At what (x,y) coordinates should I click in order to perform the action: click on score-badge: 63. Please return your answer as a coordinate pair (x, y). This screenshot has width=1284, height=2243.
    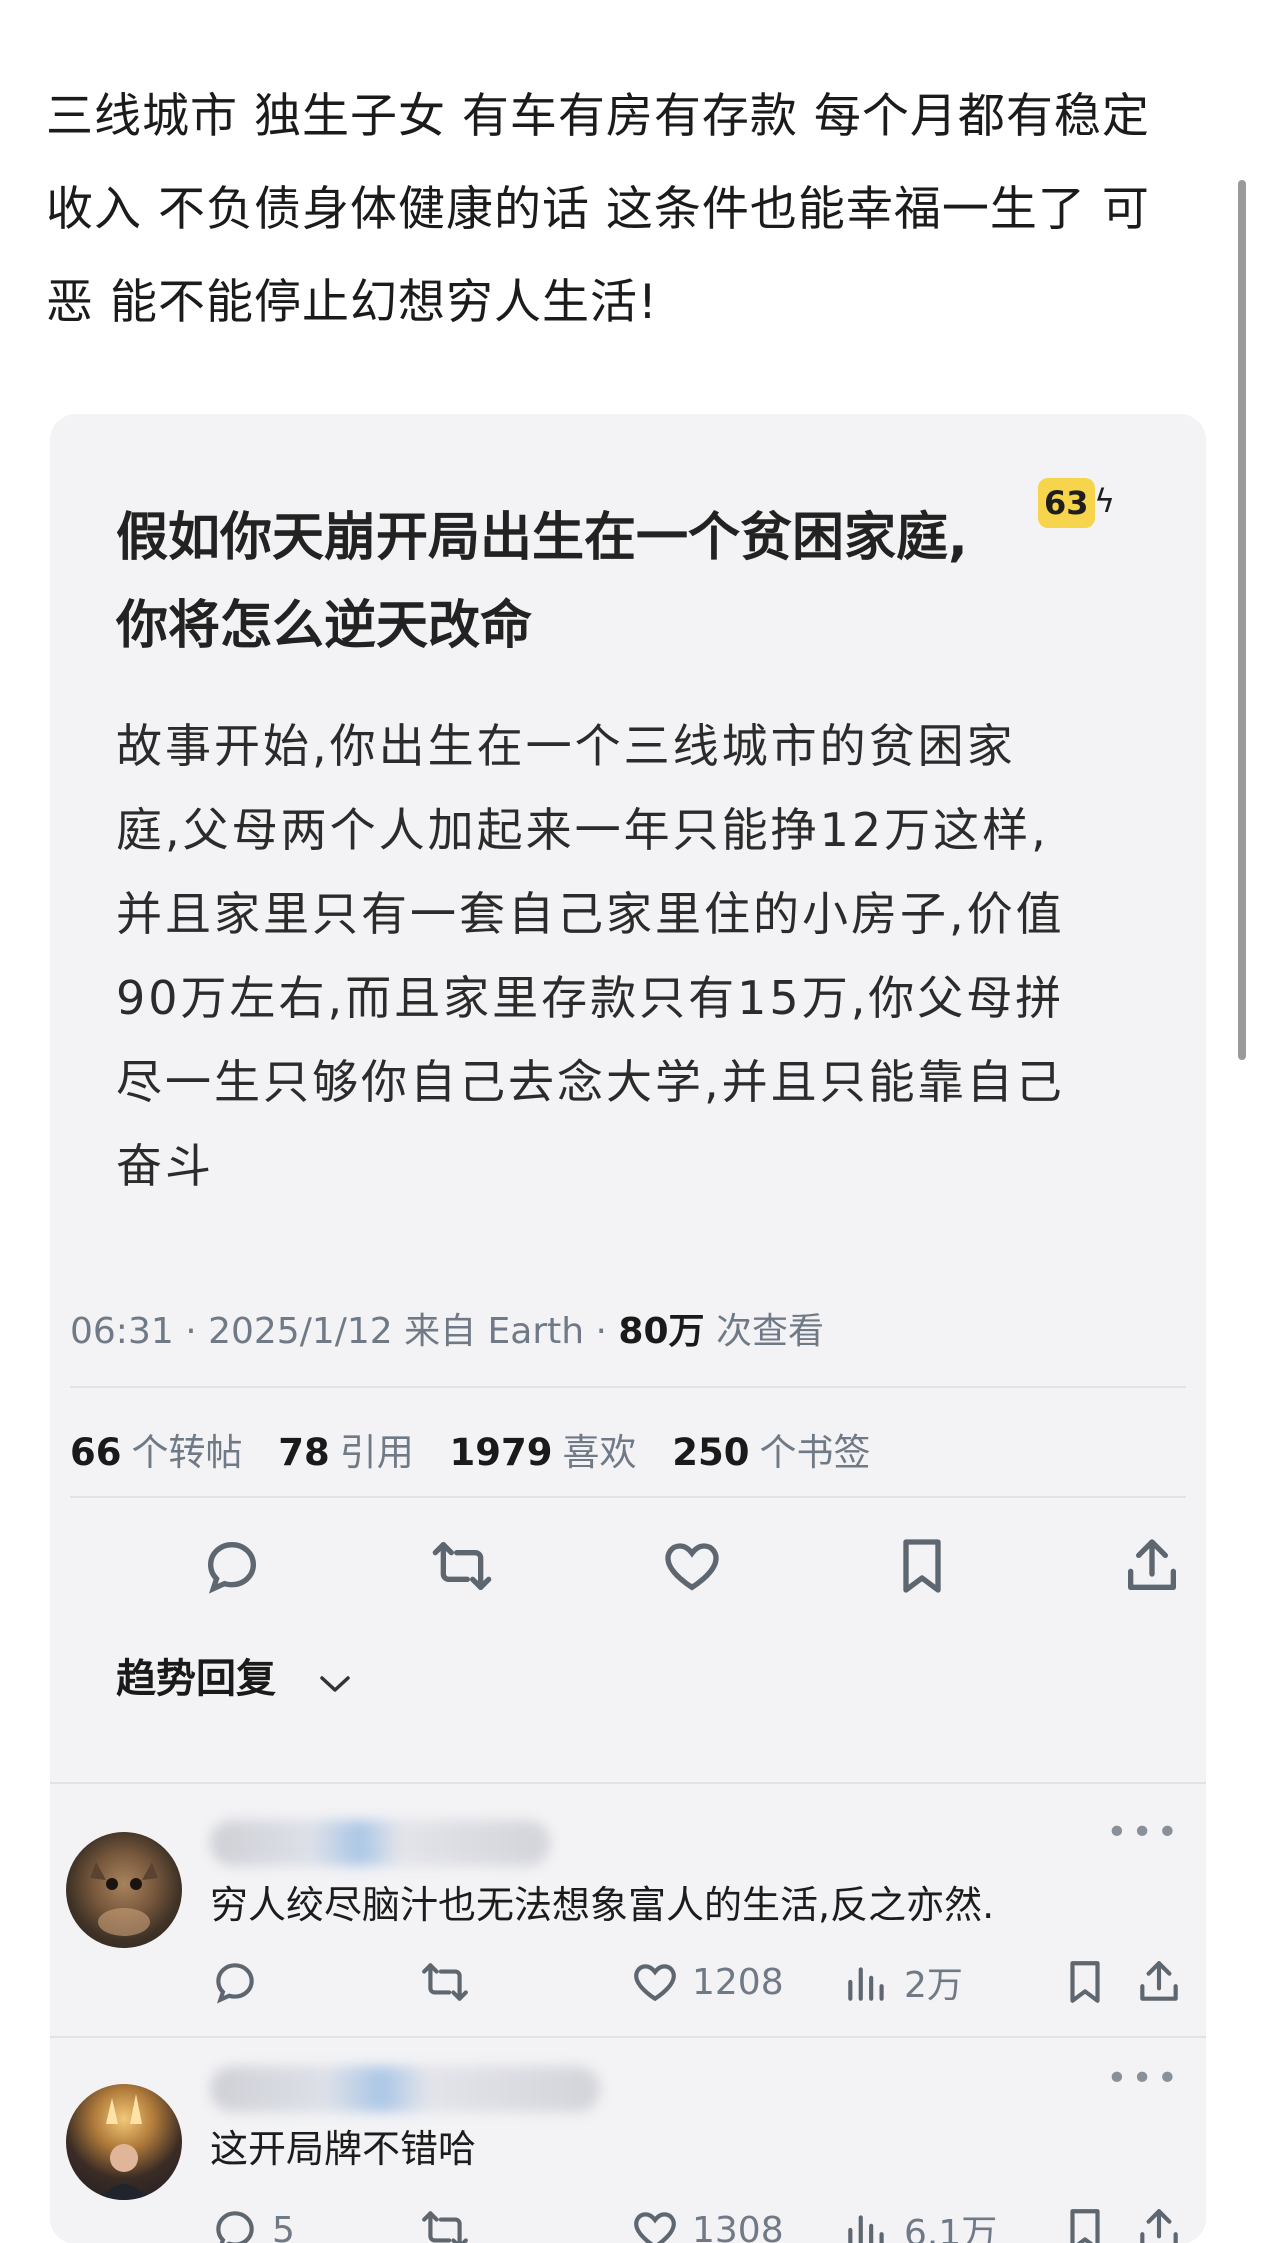
    Looking at the image, I should click on (1066, 503).